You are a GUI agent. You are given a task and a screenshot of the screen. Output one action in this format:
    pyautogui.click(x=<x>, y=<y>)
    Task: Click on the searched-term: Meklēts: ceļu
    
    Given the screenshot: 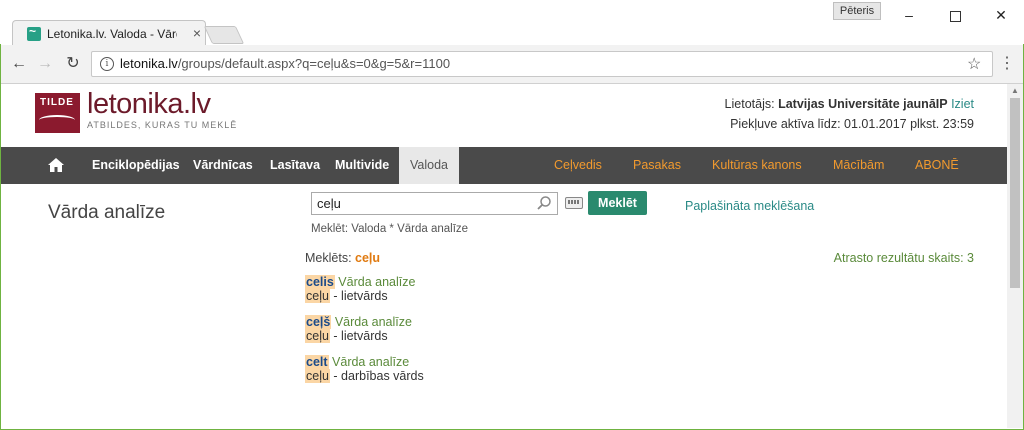 What is the action you would take?
    pyautogui.click(x=343, y=258)
    